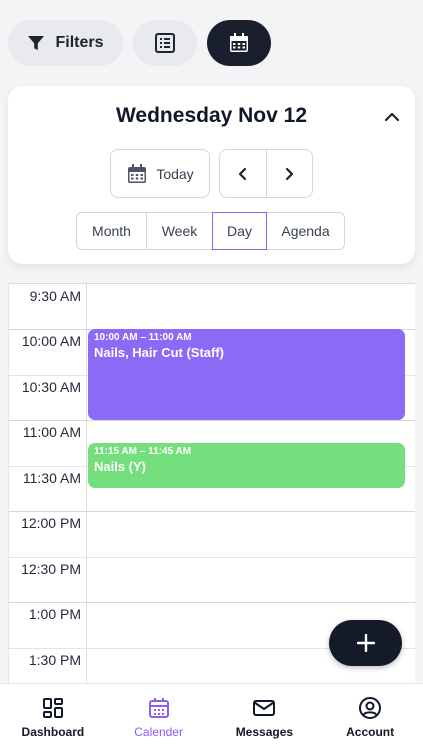  I want to click on event-time: 10:00 AM – 11:00 AM, so click(143, 337).